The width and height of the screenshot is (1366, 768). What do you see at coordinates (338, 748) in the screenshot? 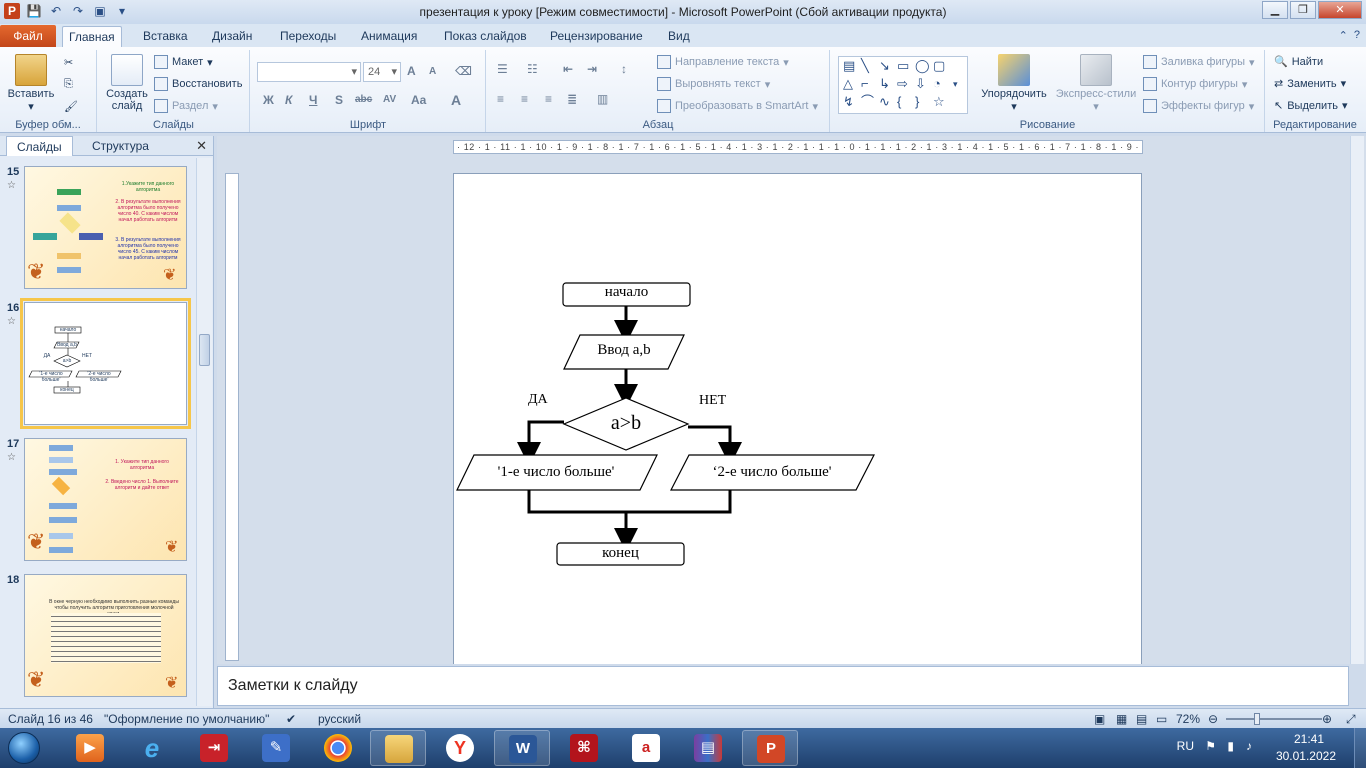
I see `taskbar-chrome` at bounding box center [338, 748].